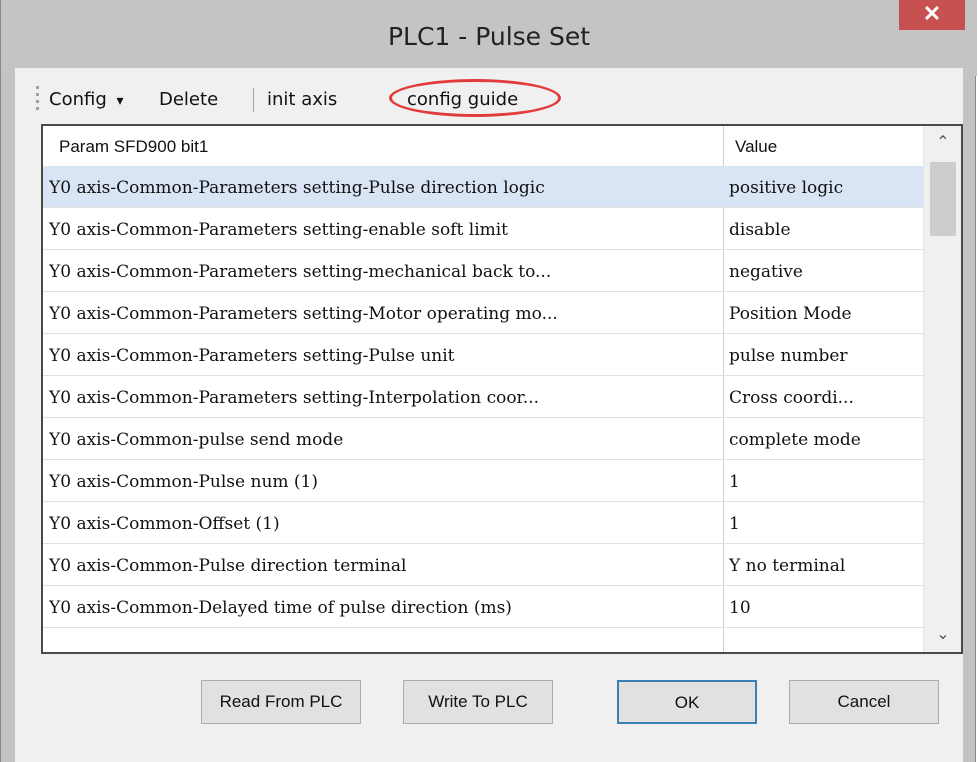  What do you see at coordinates (824, 312) in the screenshot?
I see `value-cell: Position Mode` at bounding box center [824, 312].